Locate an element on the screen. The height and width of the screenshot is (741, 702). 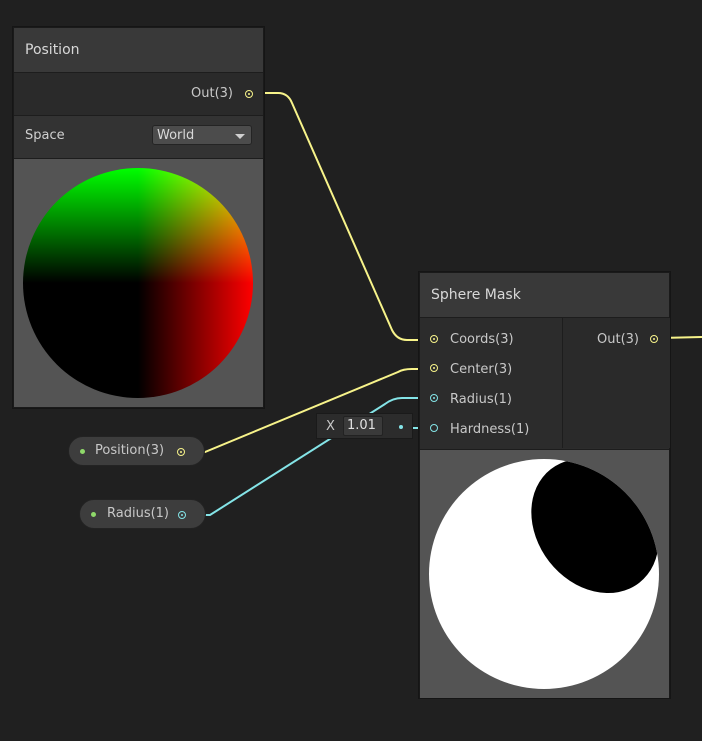
sphere-mask-output-port is located at coordinates (654, 339).